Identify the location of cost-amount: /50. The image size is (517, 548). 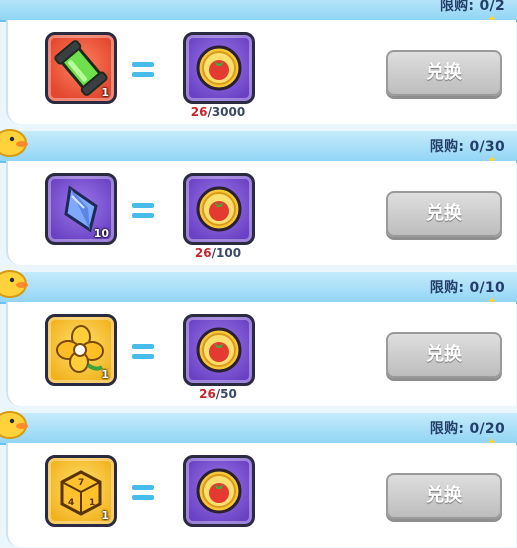
(226, 394).